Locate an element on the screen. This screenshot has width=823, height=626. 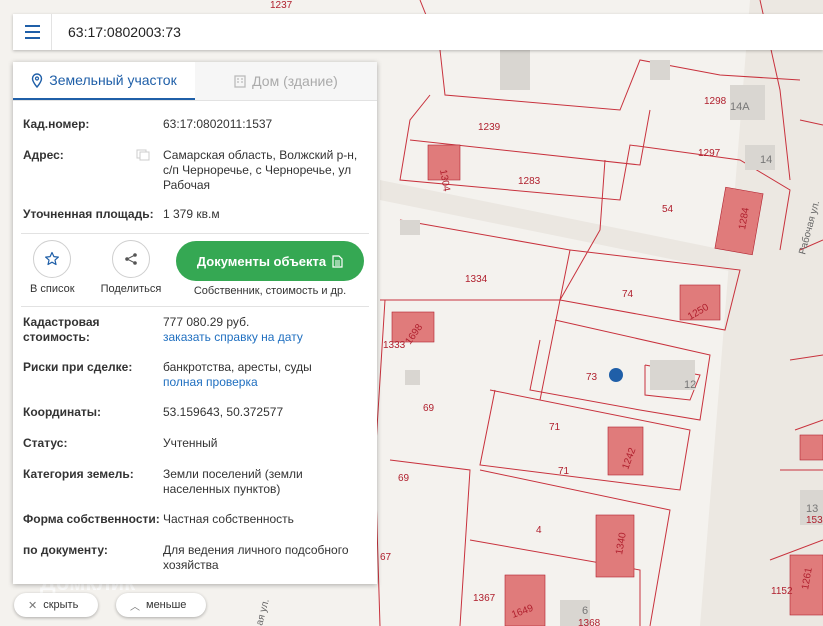
svg-text: 1298 is located at coordinates (715, 101).